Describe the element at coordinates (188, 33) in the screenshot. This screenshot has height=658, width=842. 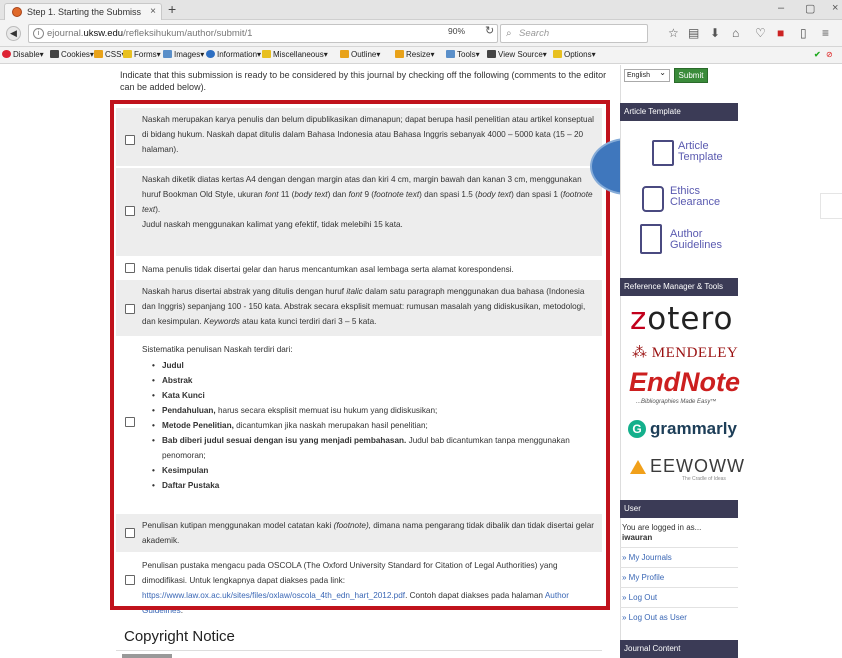
I see `url-path: /refleksihukum/author/submit/1` at that location.